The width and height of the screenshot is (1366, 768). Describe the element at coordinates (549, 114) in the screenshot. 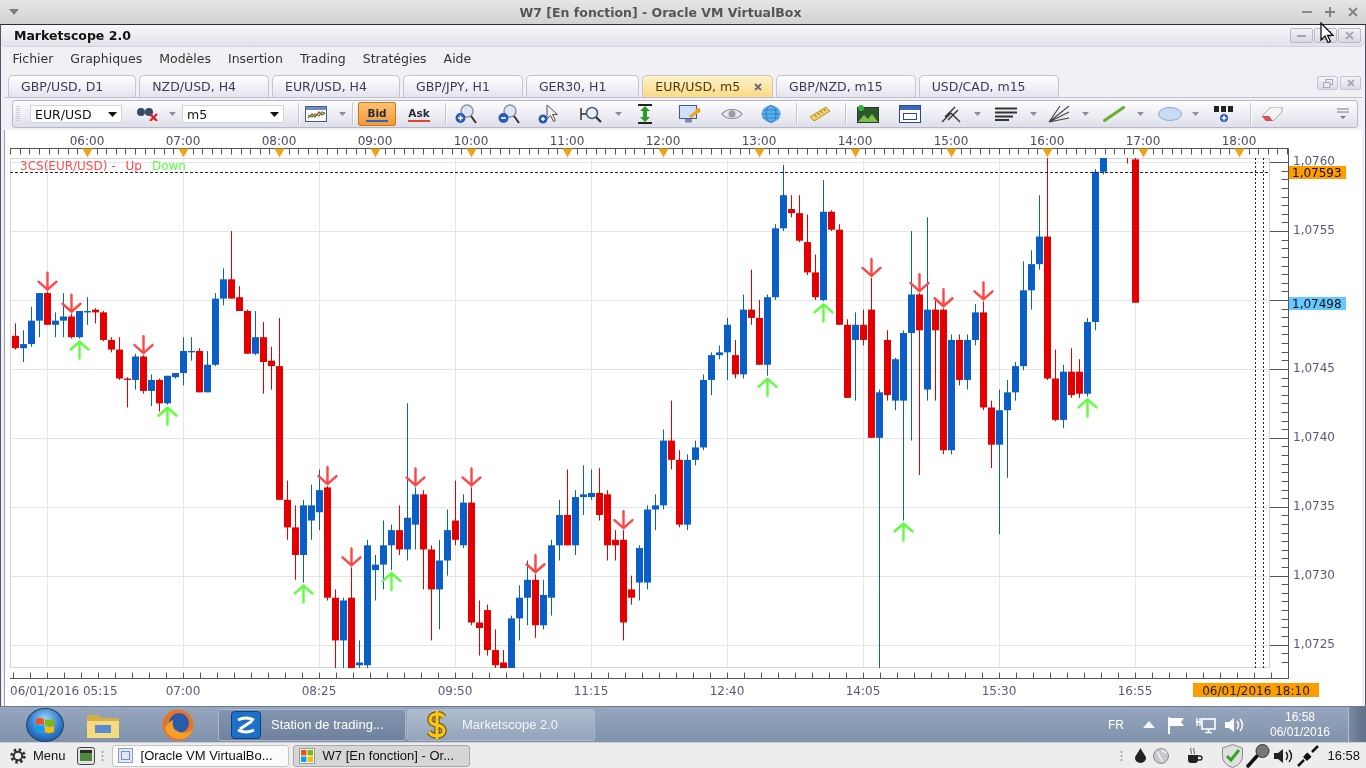

I see `pointer-icon` at that location.